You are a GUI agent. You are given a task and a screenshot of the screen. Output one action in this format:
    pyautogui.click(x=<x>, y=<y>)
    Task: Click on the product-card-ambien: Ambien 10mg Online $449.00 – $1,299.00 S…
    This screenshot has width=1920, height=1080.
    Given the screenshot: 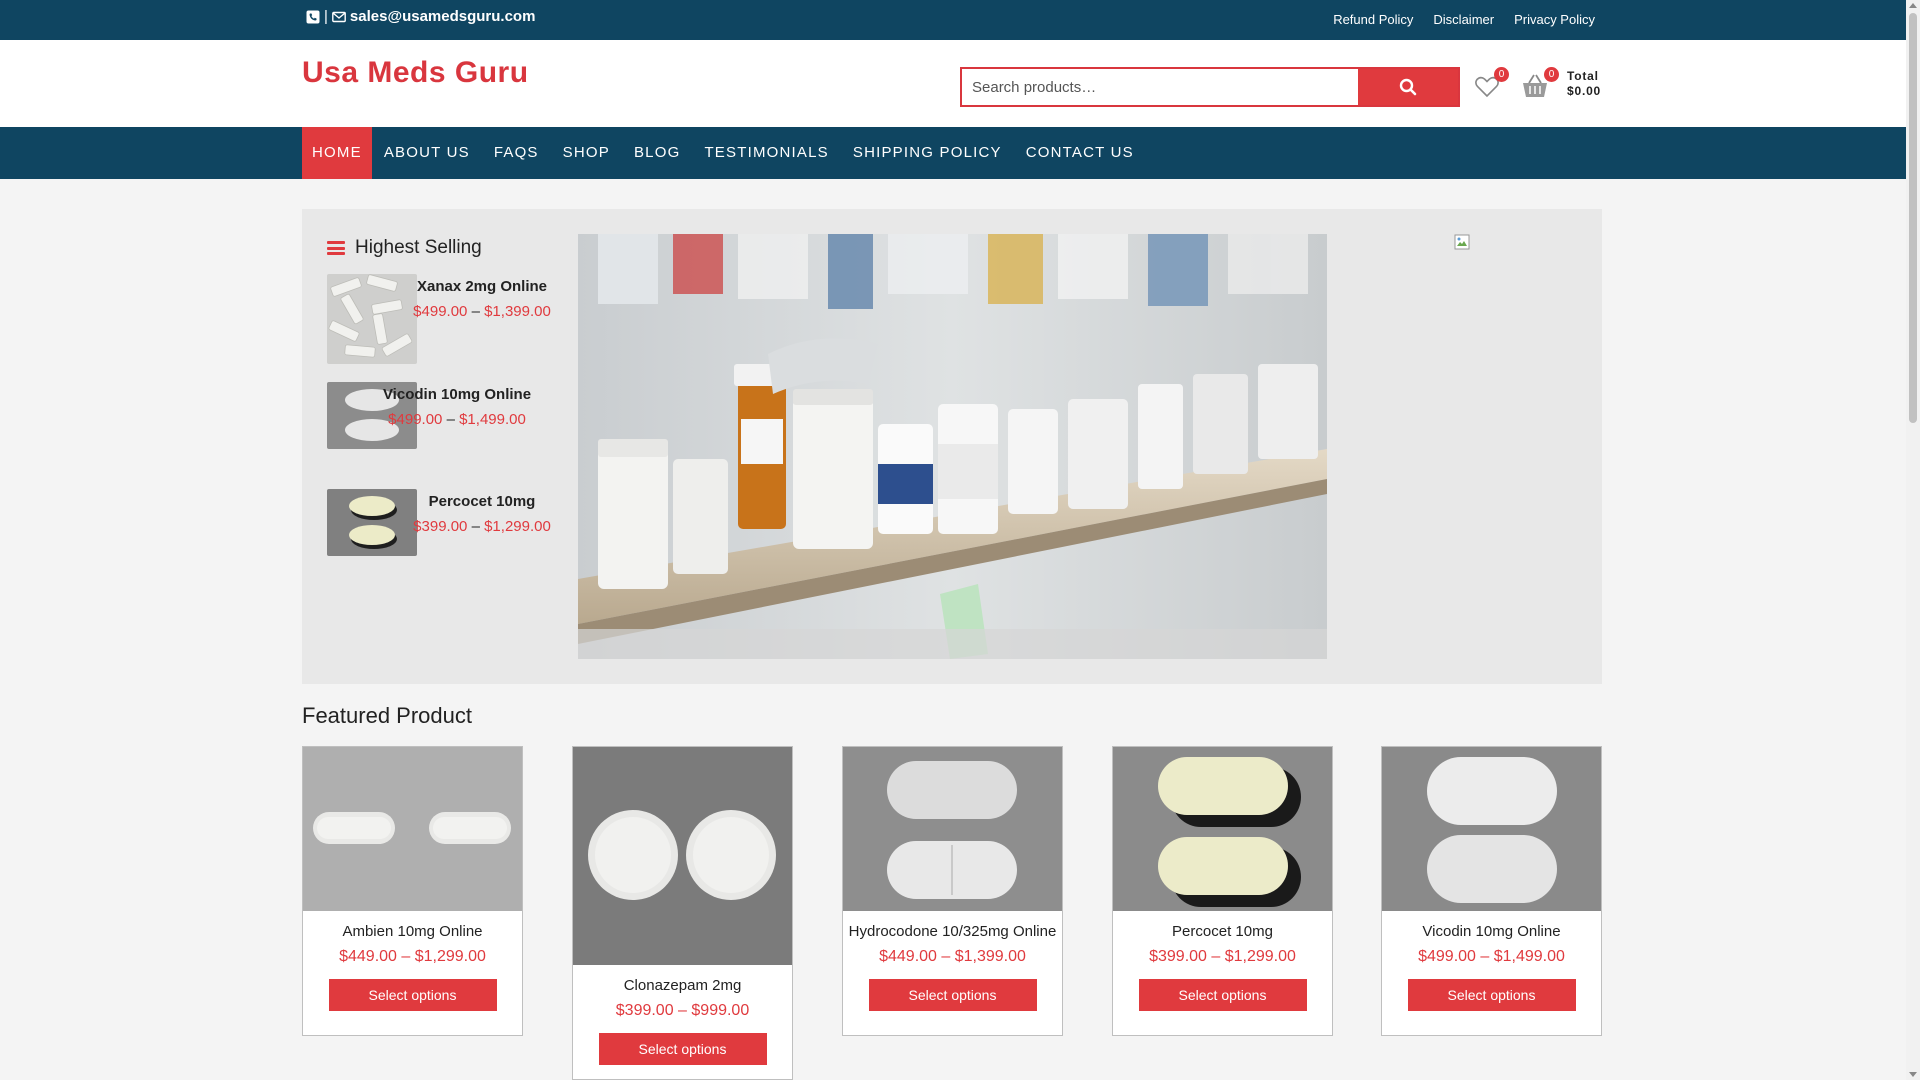 What is the action you would take?
    pyautogui.click(x=412, y=891)
    